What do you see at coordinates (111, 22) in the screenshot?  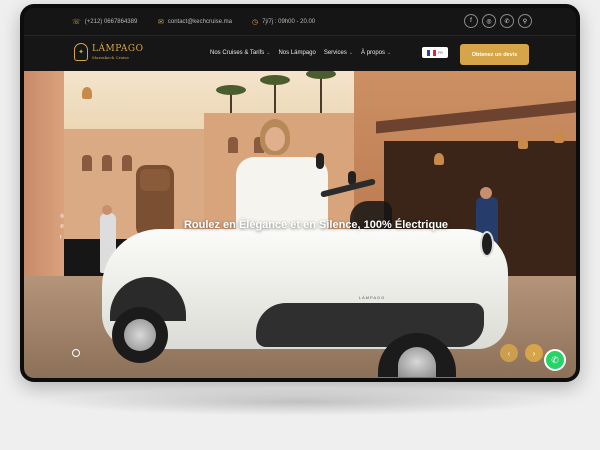 I see `phone-number: (+212) 0667864389` at bounding box center [111, 22].